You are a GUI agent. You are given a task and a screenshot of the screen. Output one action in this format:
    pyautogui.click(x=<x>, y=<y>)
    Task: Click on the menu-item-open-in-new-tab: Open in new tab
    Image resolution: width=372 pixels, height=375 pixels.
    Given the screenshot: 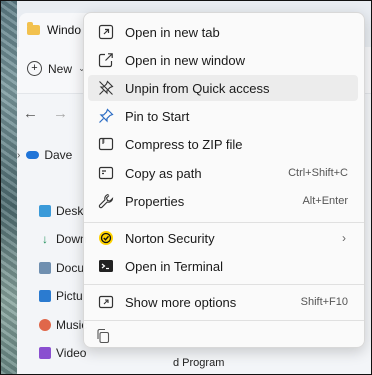 What is the action you would take?
    pyautogui.click(x=223, y=32)
    